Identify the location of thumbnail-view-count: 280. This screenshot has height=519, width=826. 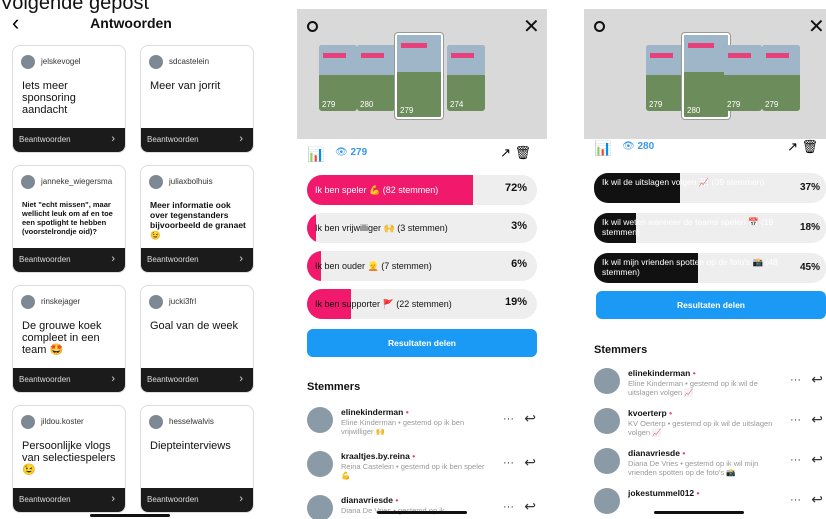
(367, 104).